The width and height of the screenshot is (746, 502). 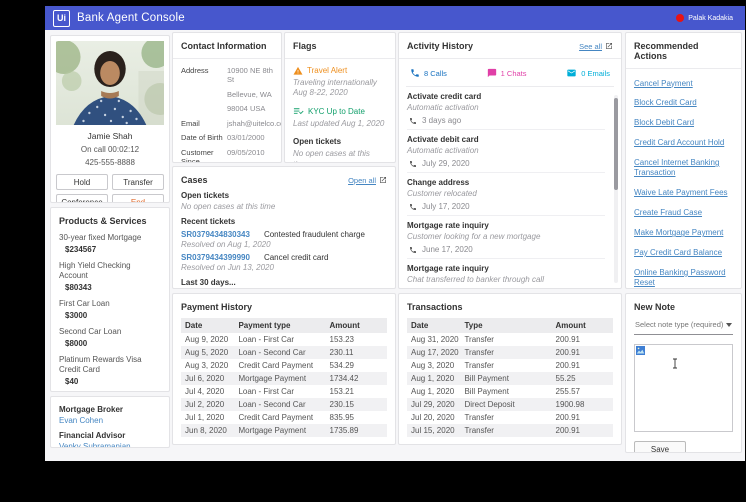 I want to click on product-item: Platinum Rewards Visa Credit Card $40, so click(x=110, y=370).